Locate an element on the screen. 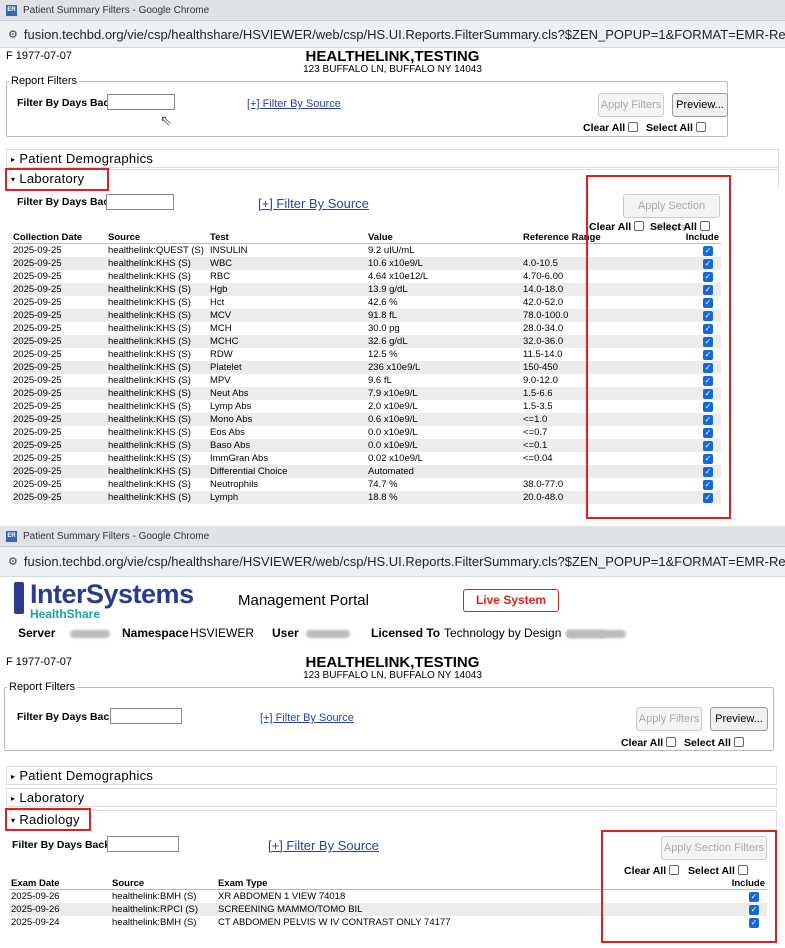  table-cell: MPV is located at coordinates (220, 380).